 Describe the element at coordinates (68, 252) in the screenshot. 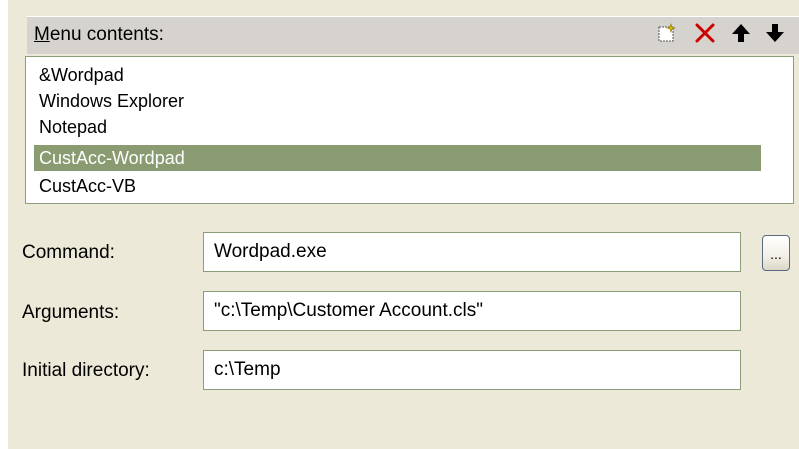

I see `command-label: Command:` at that location.